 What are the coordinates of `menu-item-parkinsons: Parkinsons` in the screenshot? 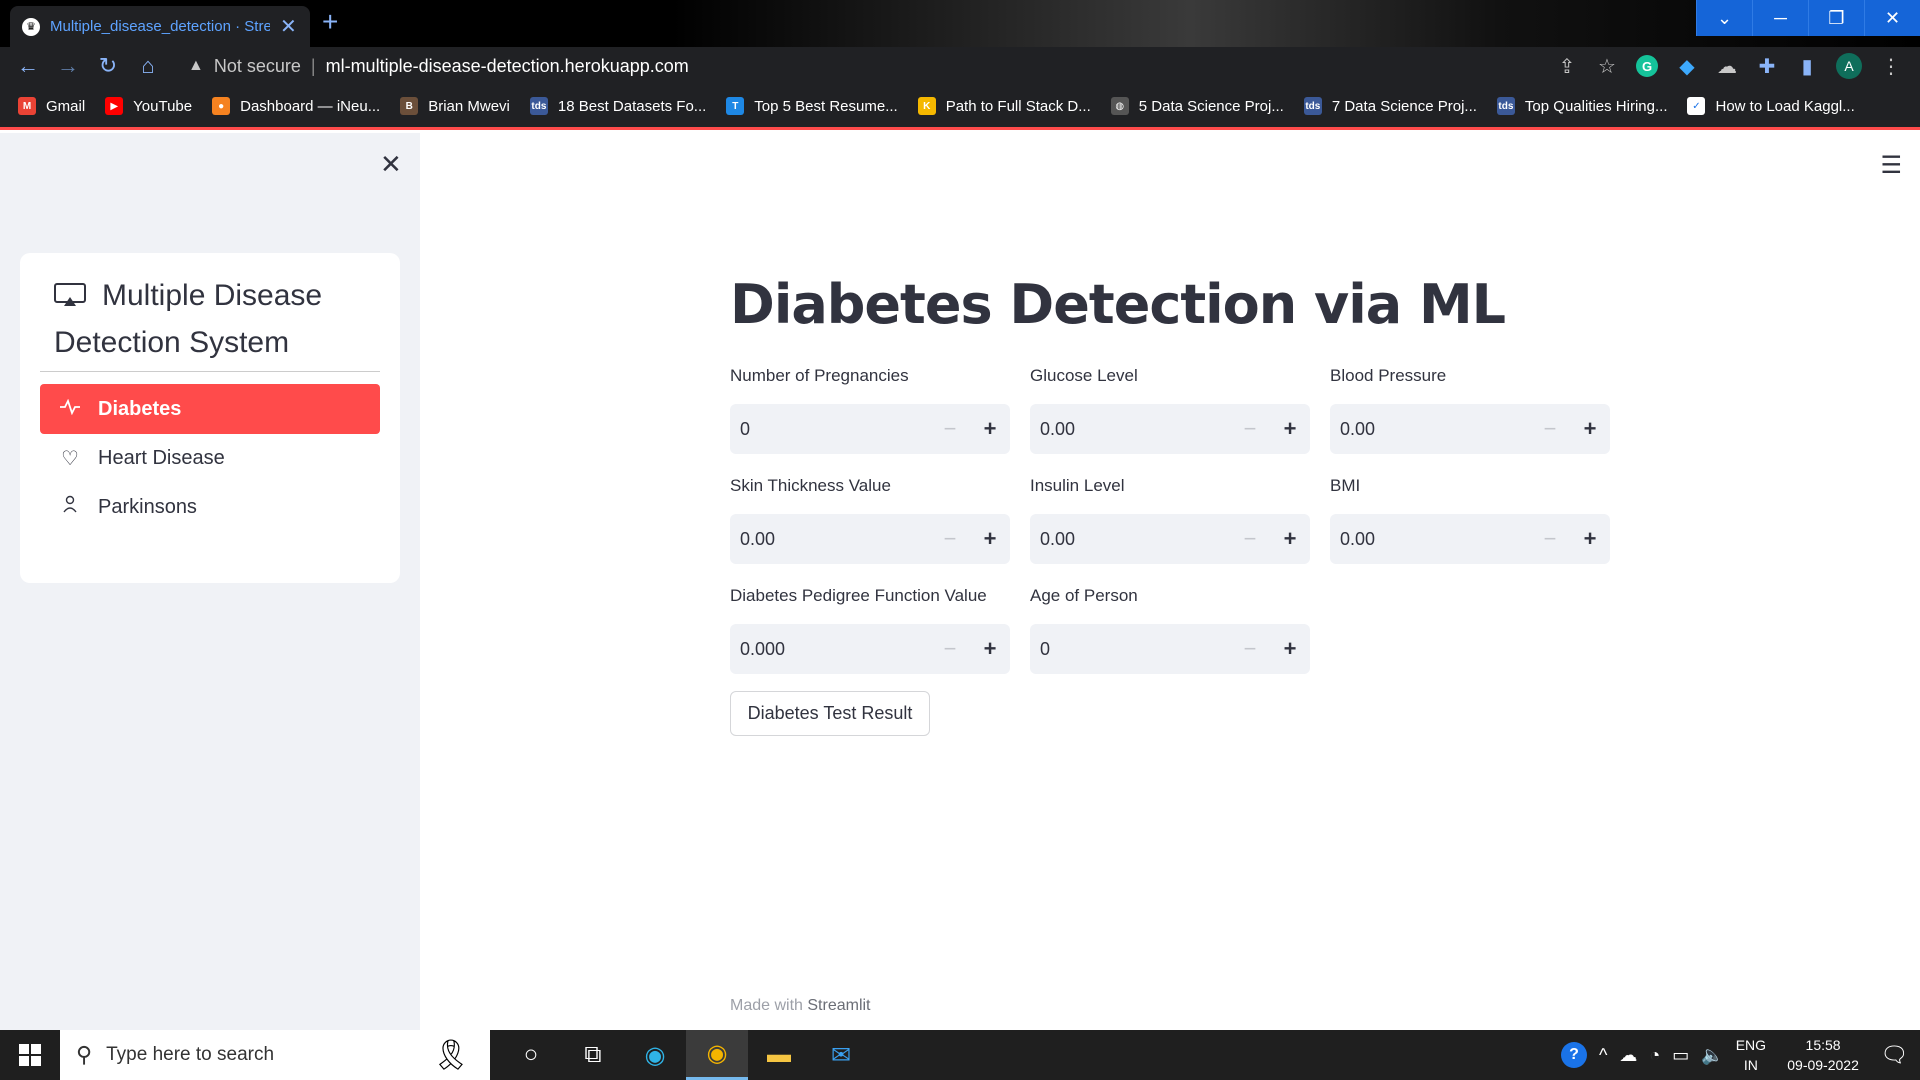 It's located at (210, 507).